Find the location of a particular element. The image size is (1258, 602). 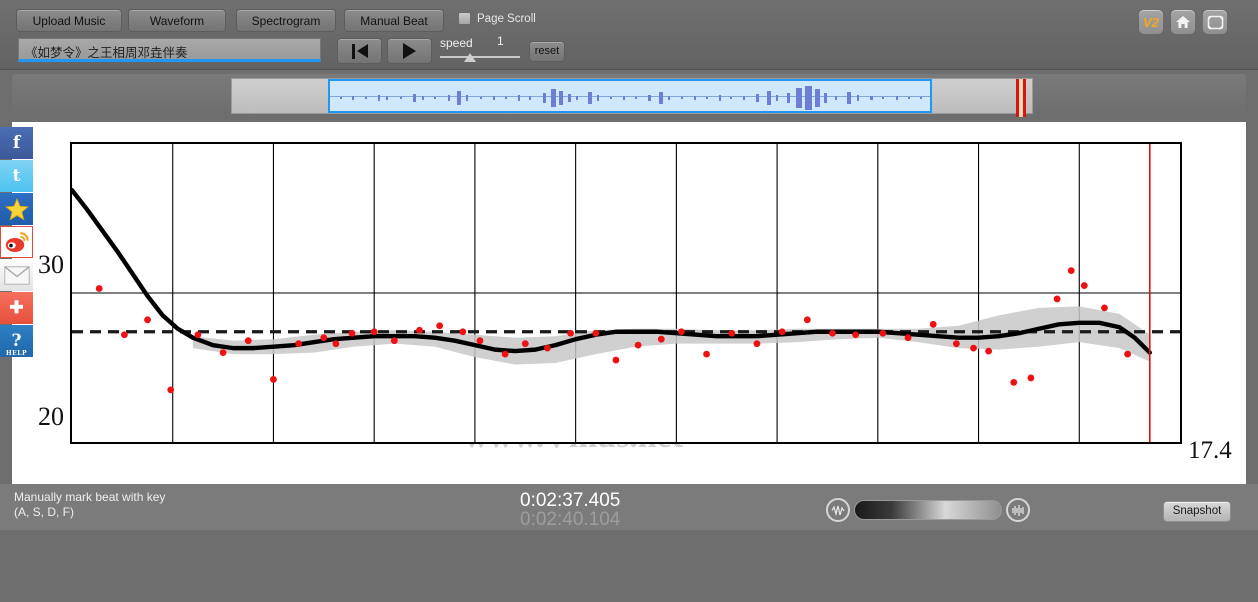

help-caption: HELP is located at coordinates (16, 353).